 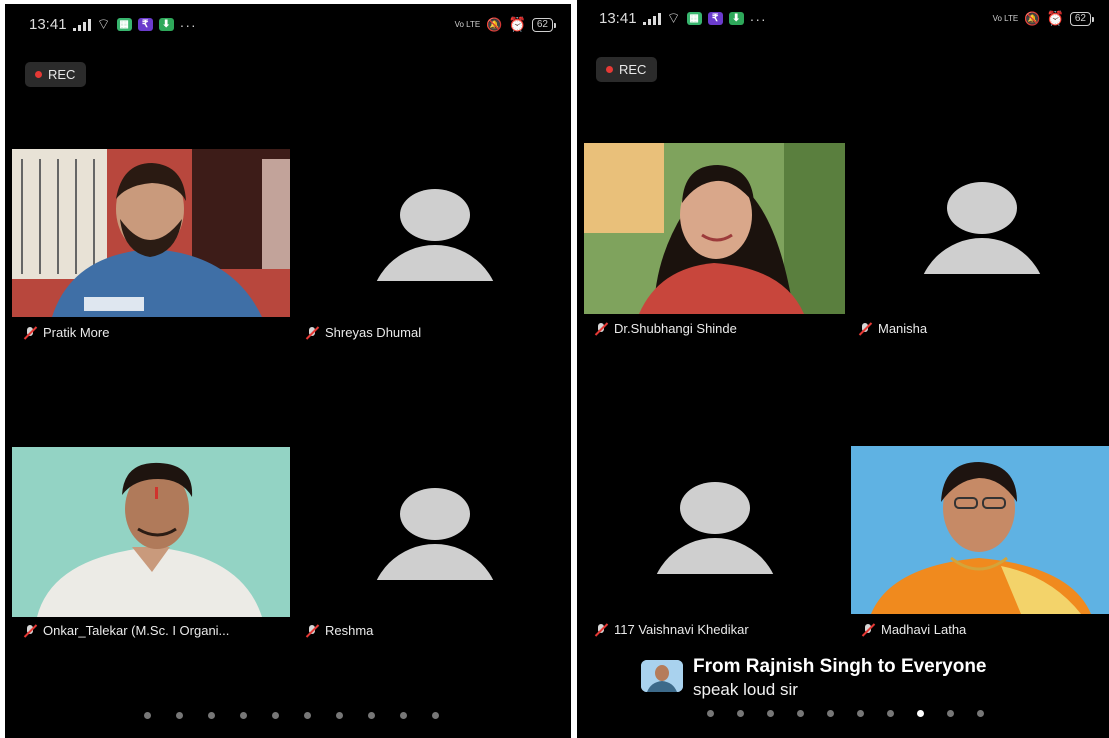 I want to click on participant-name: 117 Vaishnavi Khedikar, so click(x=681, y=629).